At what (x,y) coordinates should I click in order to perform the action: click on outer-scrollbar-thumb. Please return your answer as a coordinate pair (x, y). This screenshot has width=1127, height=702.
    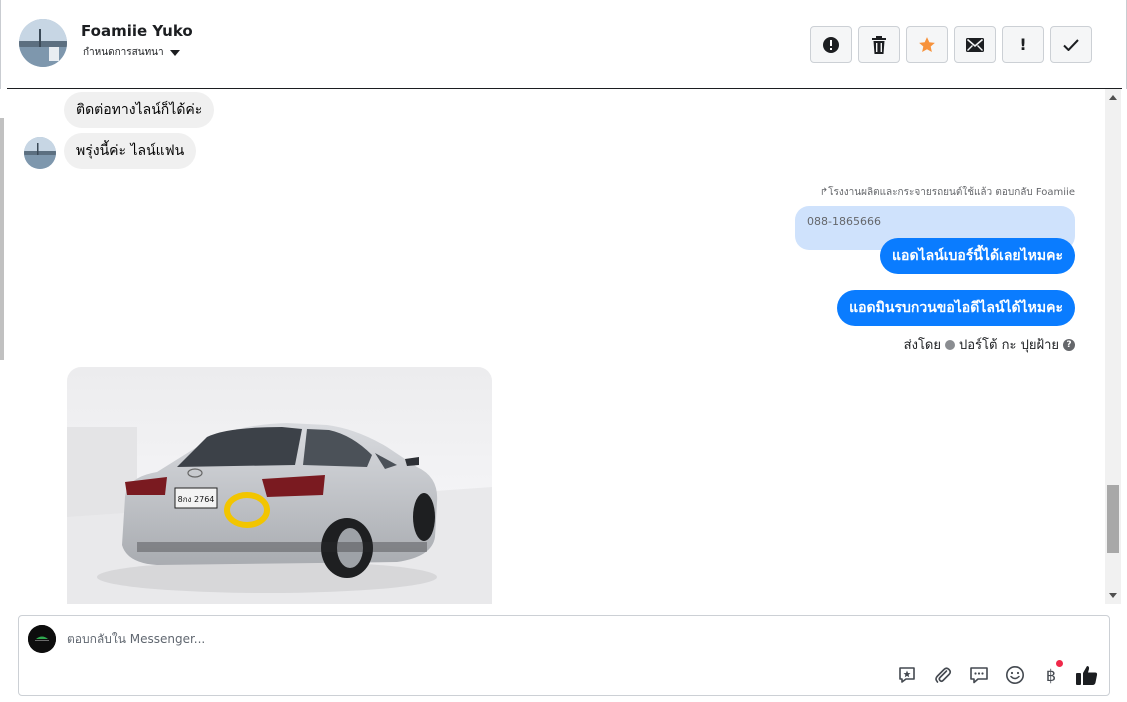
    Looking at the image, I should click on (2, 239).